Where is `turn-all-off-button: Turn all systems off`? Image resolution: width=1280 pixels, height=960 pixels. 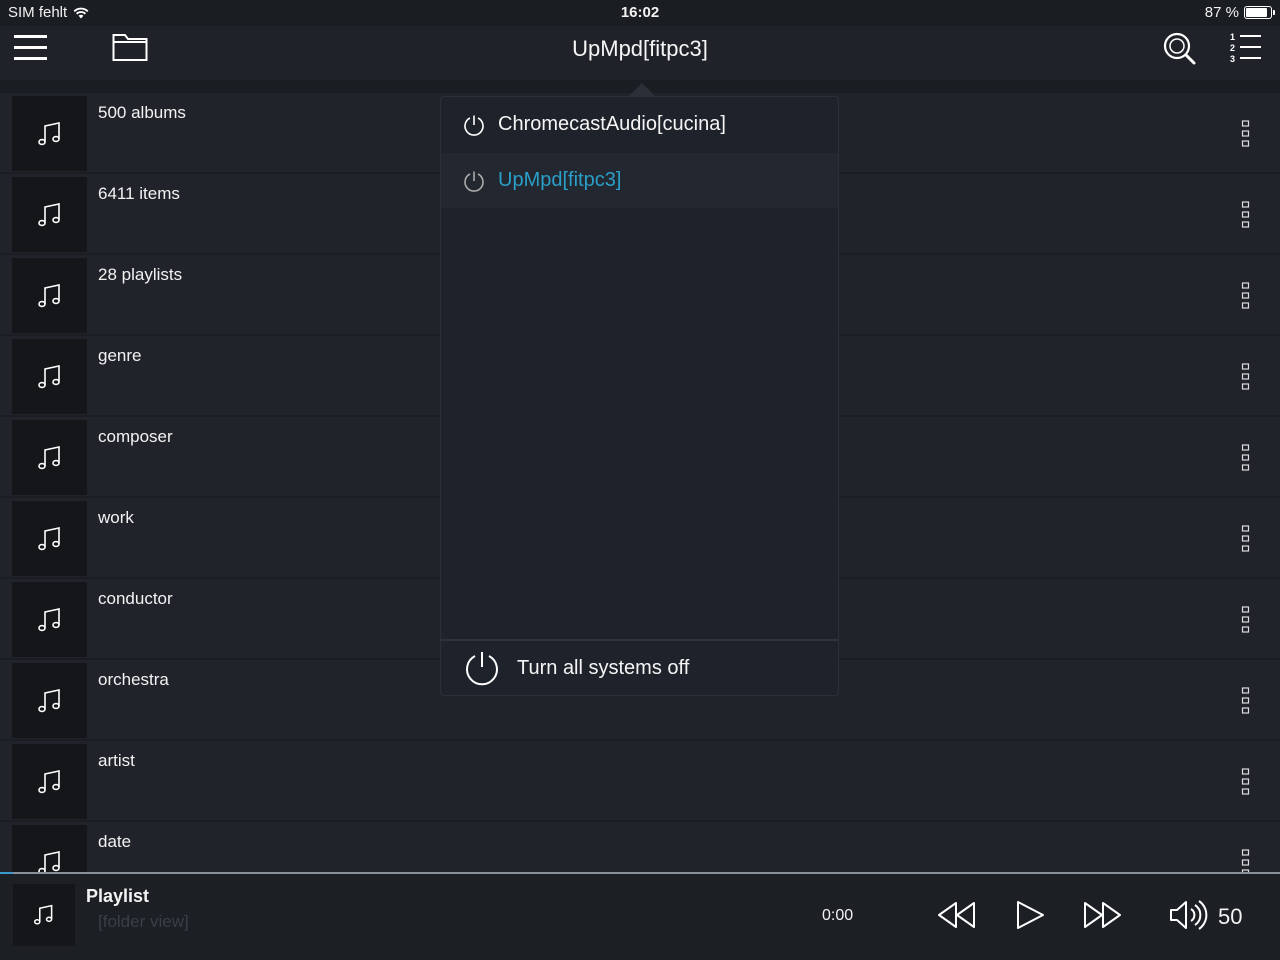 turn-all-off-button: Turn all systems off is located at coordinates (639, 667).